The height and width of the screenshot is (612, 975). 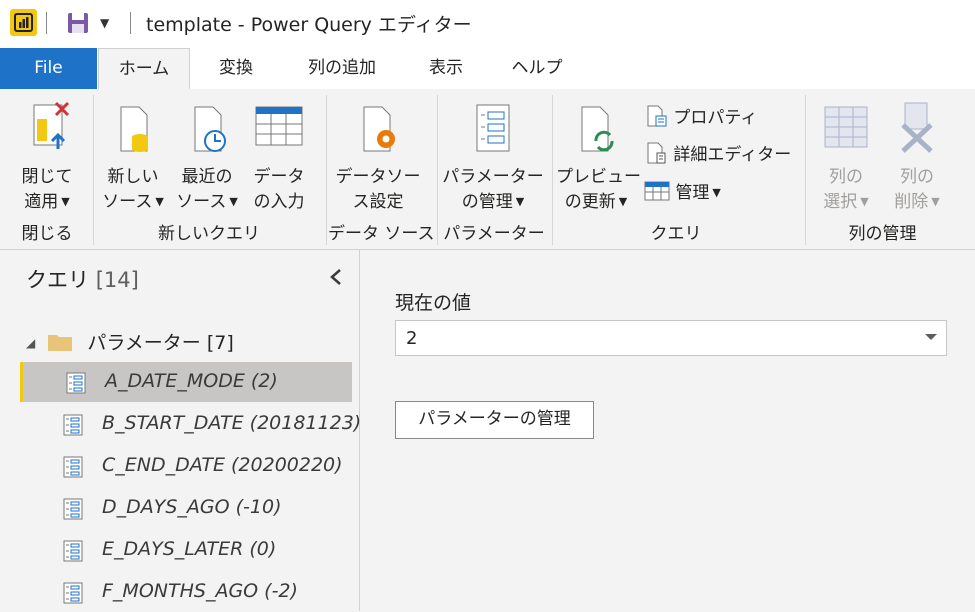 I want to click on advanced-editor-button: 詳細エディター, so click(x=717, y=152).